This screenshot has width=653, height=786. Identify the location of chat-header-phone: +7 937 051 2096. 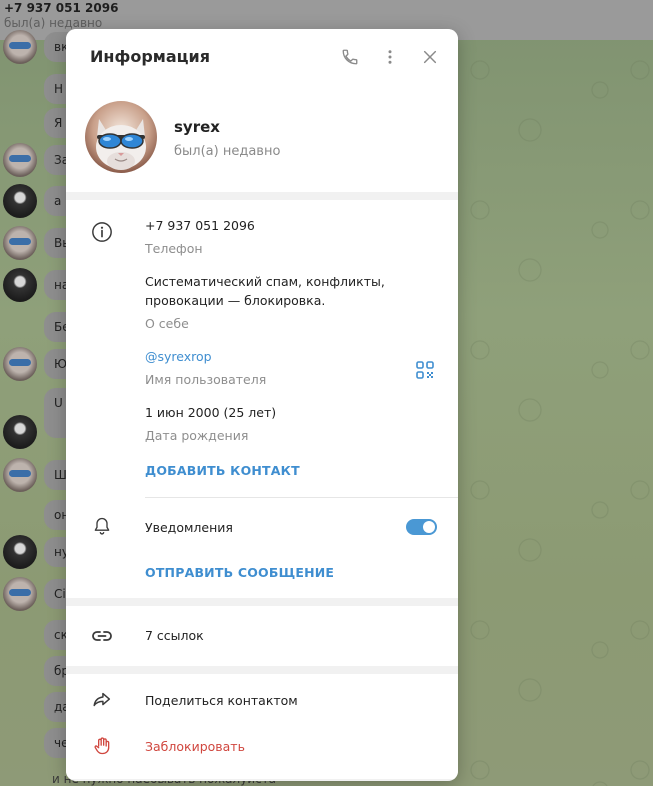
(61, 8).